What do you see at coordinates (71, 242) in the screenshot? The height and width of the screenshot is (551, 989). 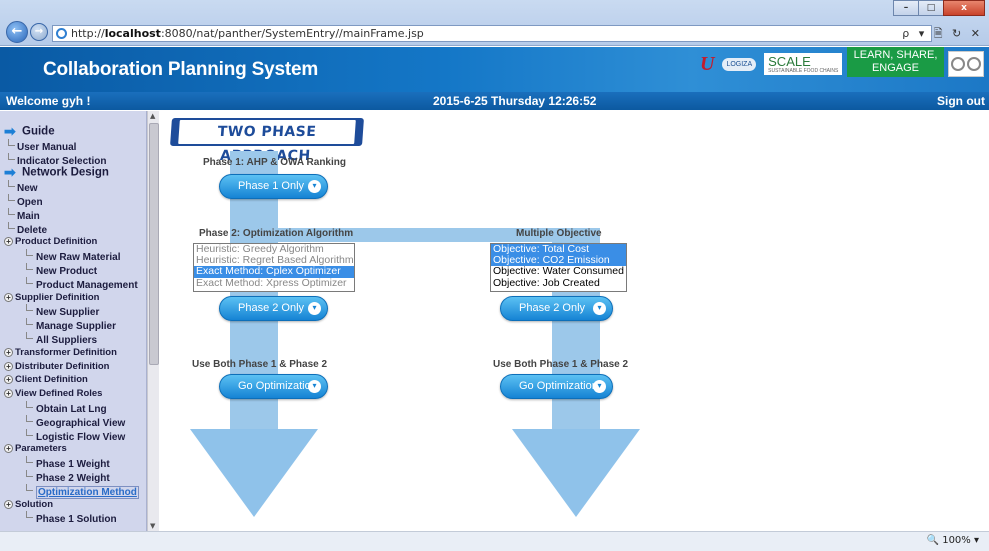 I see `sidebar-group-8: + Product Definition` at bounding box center [71, 242].